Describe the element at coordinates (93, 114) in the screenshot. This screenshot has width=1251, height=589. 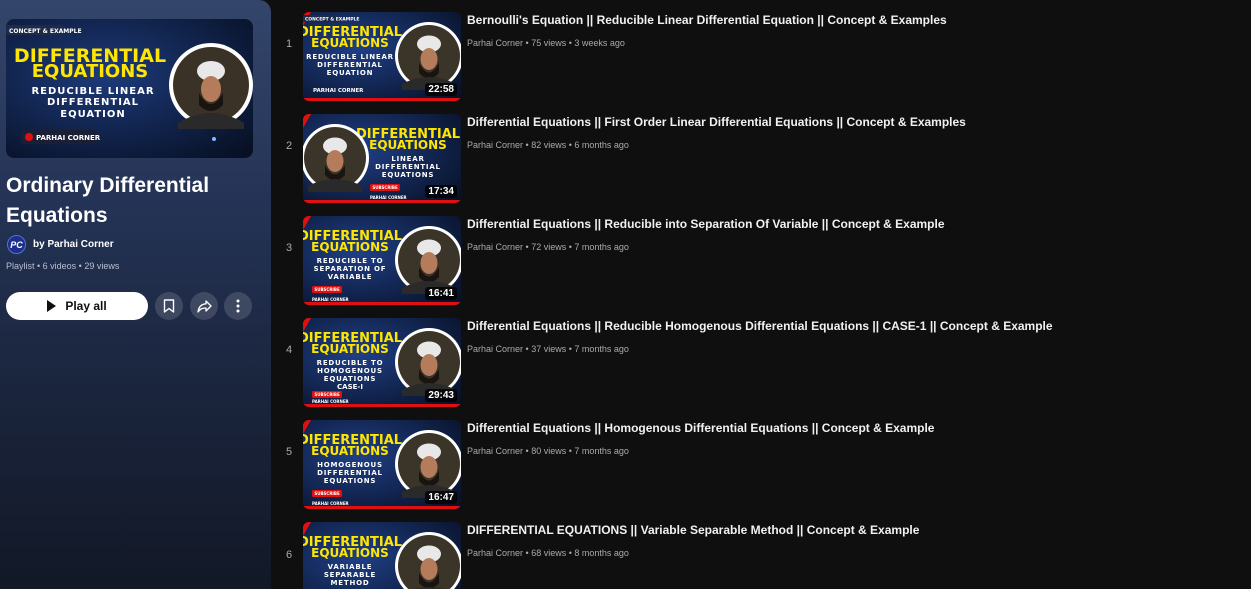
I see `hero-sub3: EQUATION` at that location.